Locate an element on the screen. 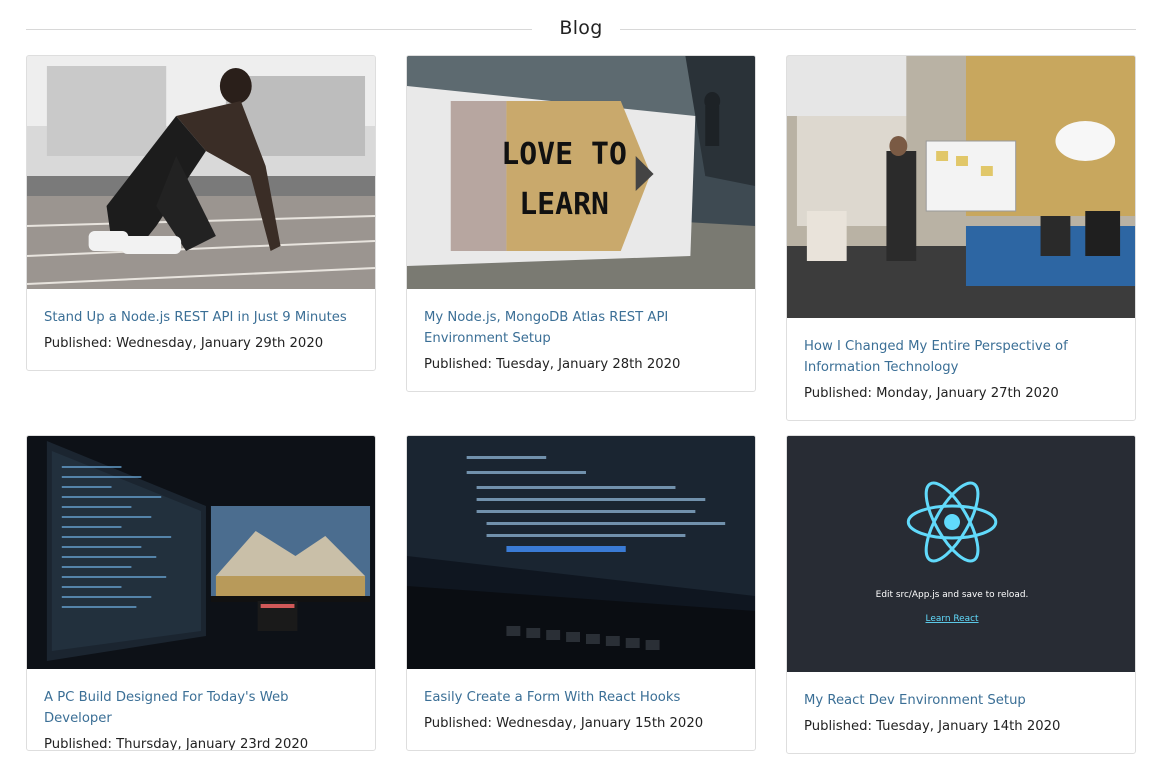 Image resolution: width=1164 pixels, height=777 pixels. post-image-office-team is located at coordinates (961, 187).